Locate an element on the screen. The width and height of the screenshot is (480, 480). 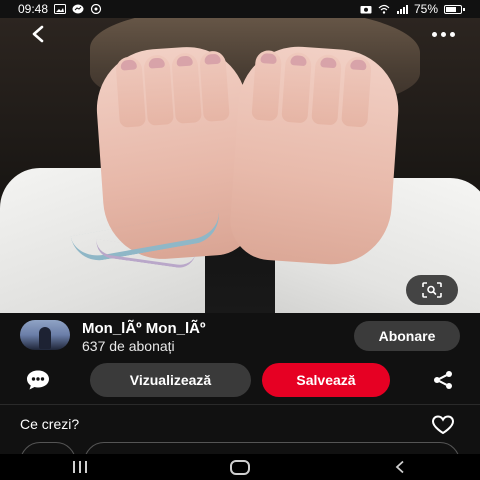
avatar-figure is located at coordinates (45, 338).